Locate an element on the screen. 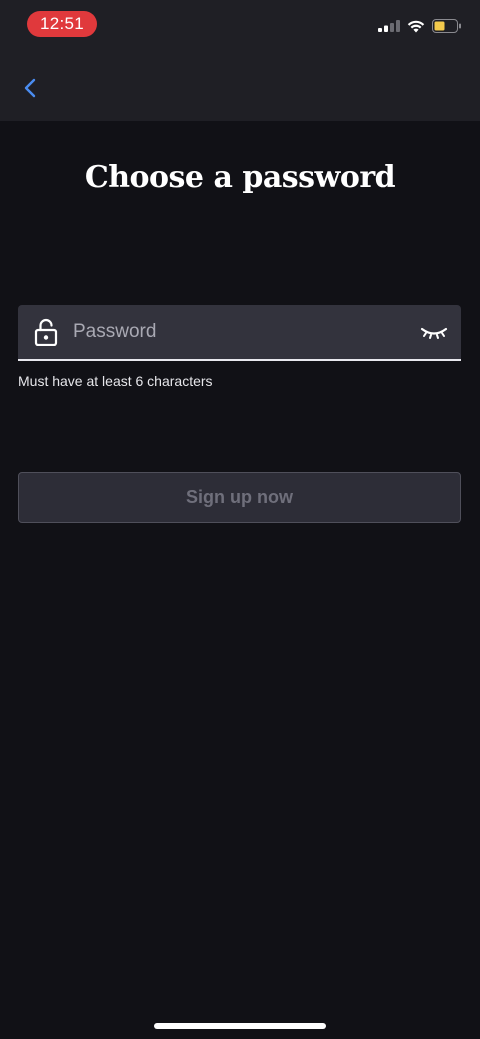 This screenshot has width=480, height=1039. signup-button: Sign up now is located at coordinates (239, 497).